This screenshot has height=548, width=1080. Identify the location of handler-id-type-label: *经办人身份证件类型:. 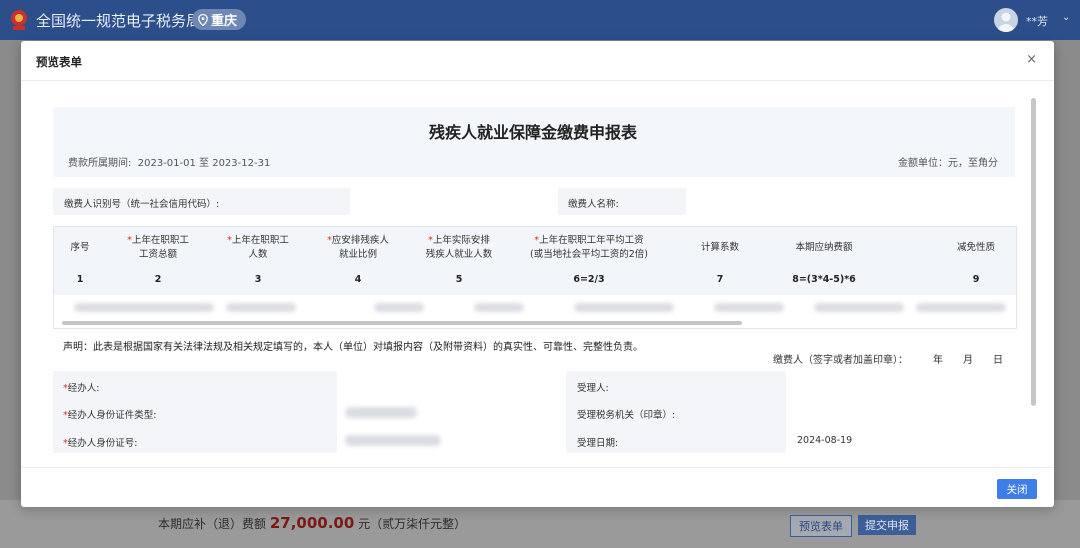
(110, 415).